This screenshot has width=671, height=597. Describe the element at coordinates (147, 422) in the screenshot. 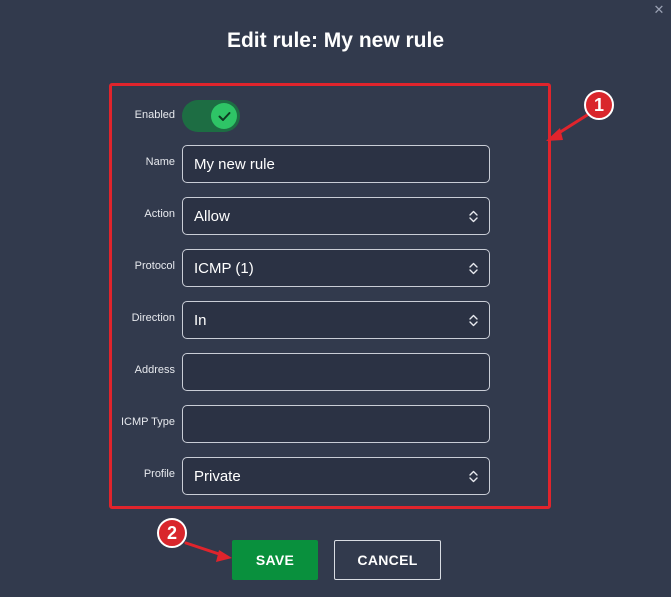

I see `icmp-type-label: ICMP Type` at that location.